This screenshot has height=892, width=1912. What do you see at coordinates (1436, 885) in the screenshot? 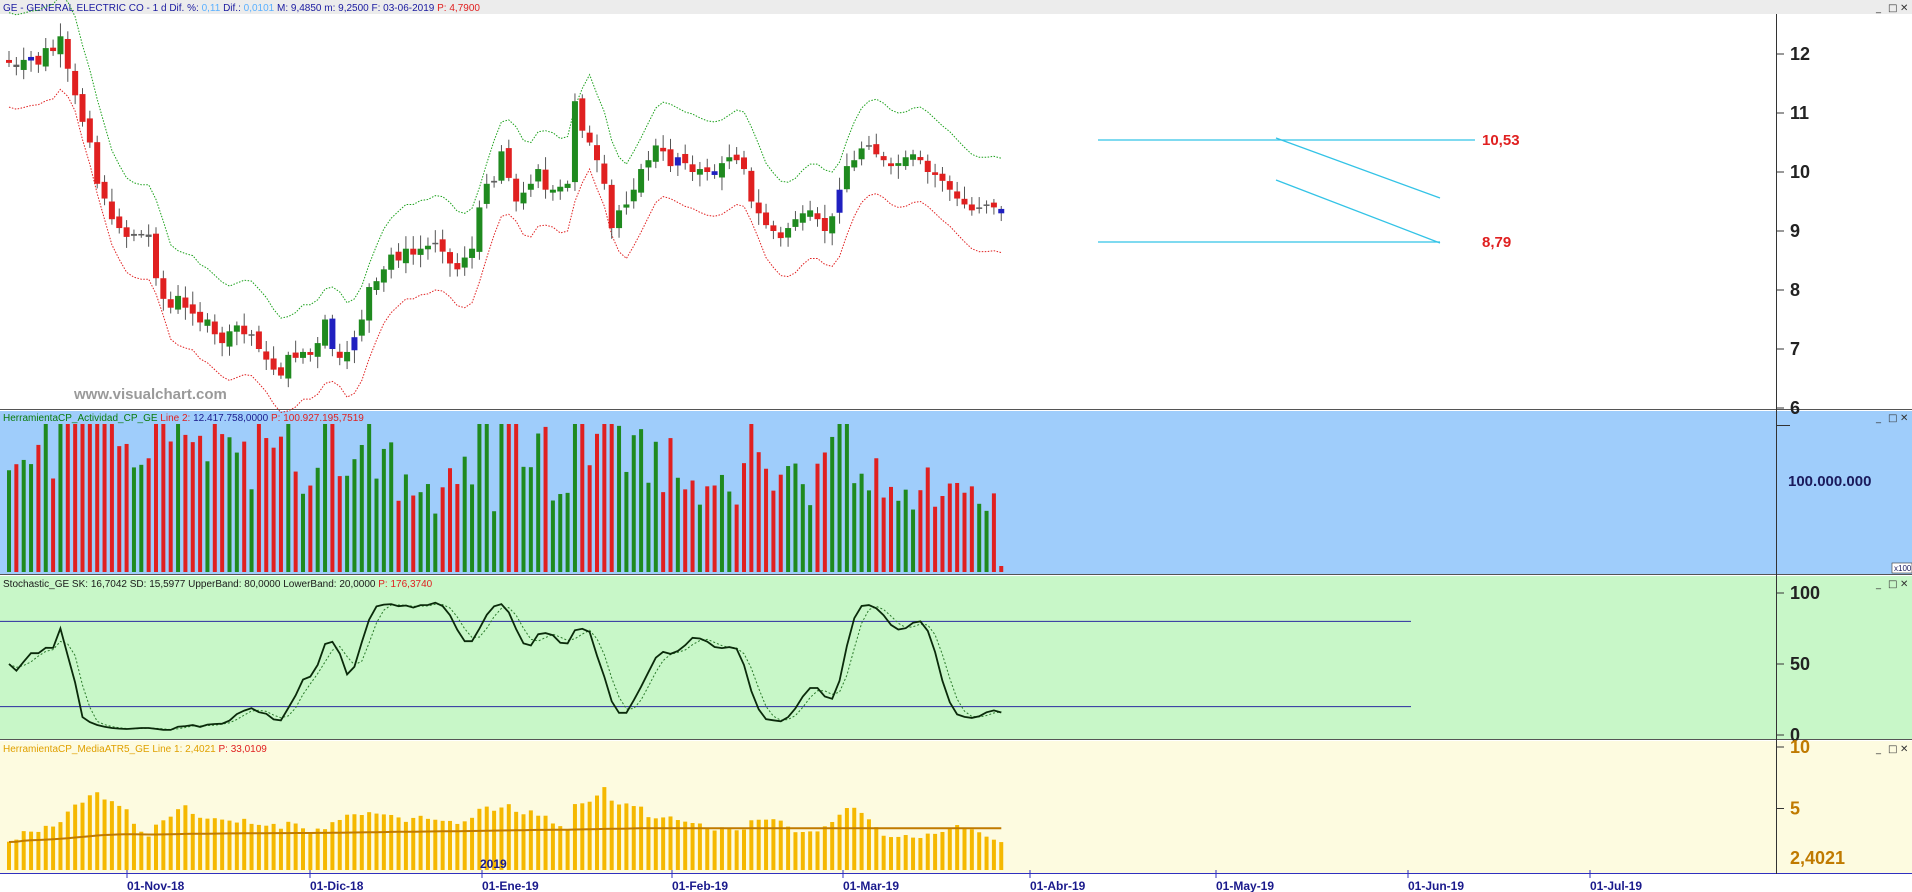
I see `date-tick-label: 01-Jun-19` at bounding box center [1436, 885].